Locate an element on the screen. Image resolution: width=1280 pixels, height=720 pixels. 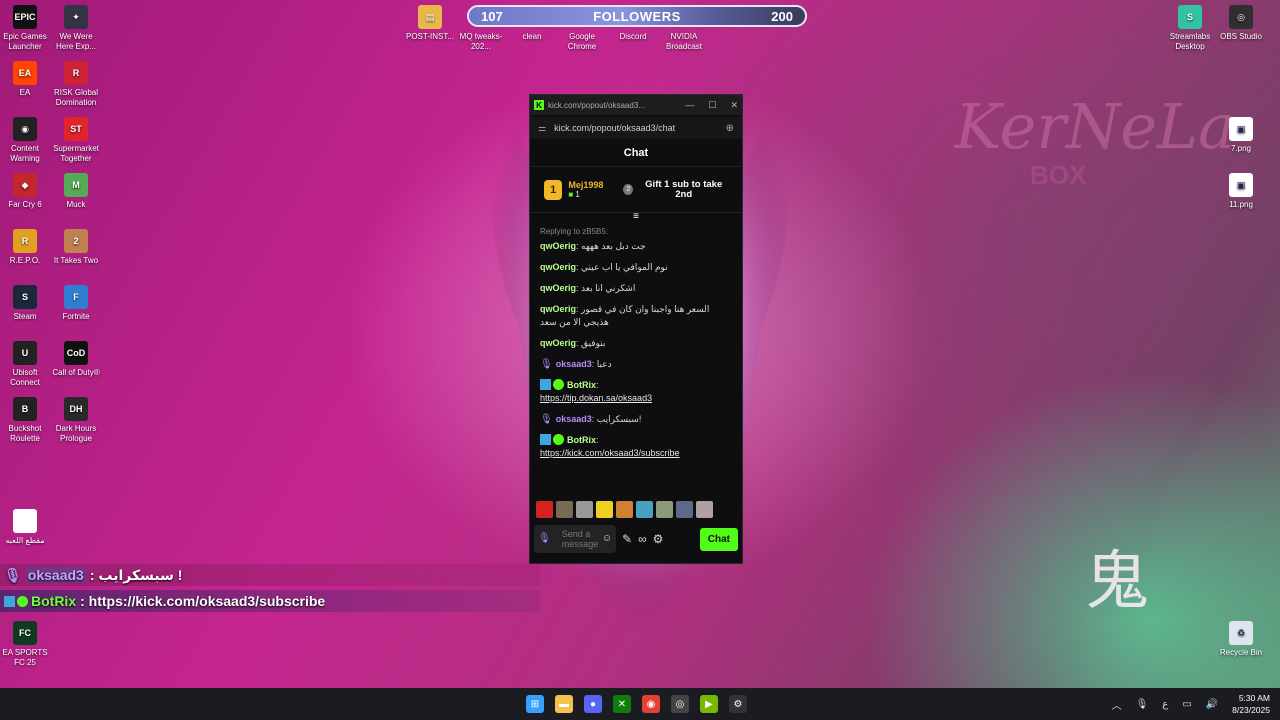
chevron-up-icon: ︿ is located at coordinates (1117, 704).